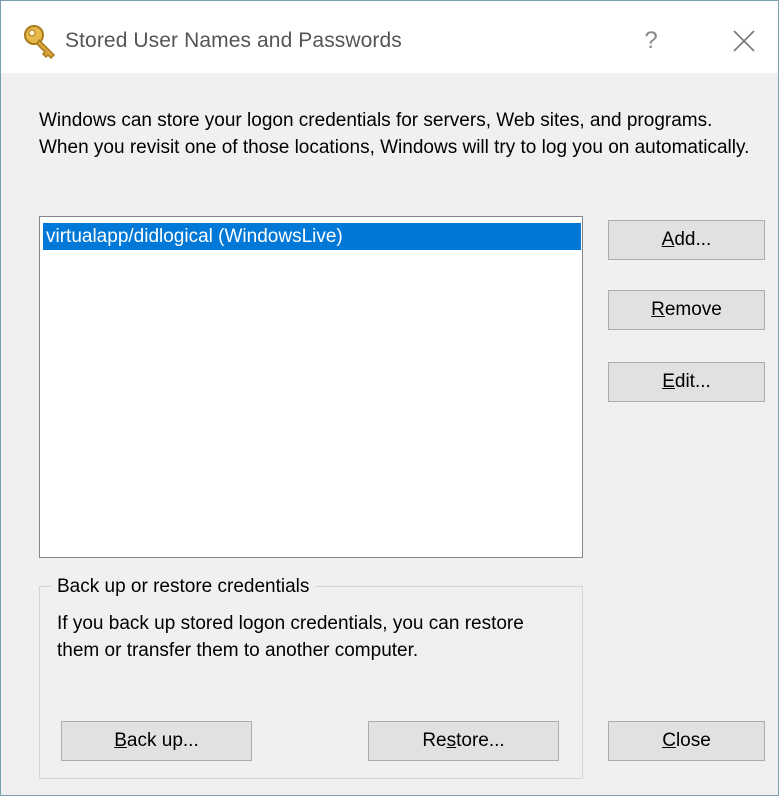  What do you see at coordinates (651, 41) in the screenshot?
I see `help-button: ?` at bounding box center [651, 41].